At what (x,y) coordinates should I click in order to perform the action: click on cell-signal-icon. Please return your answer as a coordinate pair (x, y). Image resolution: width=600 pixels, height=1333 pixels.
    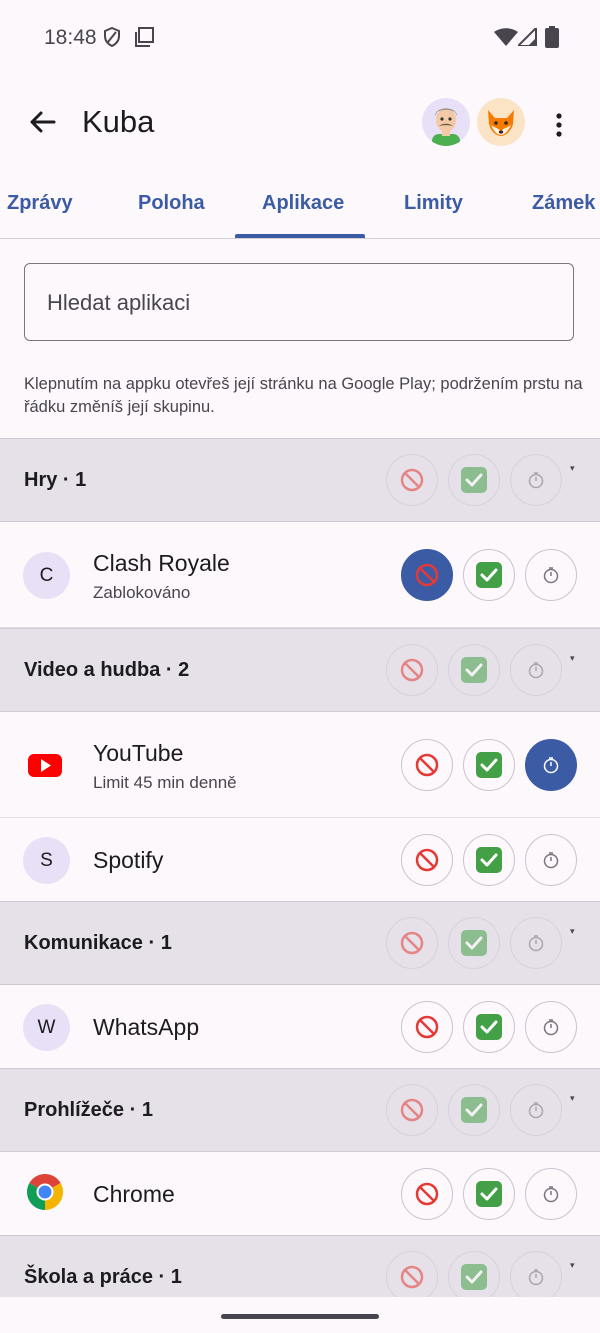
    Looking at the image, I should click on (527, 37).